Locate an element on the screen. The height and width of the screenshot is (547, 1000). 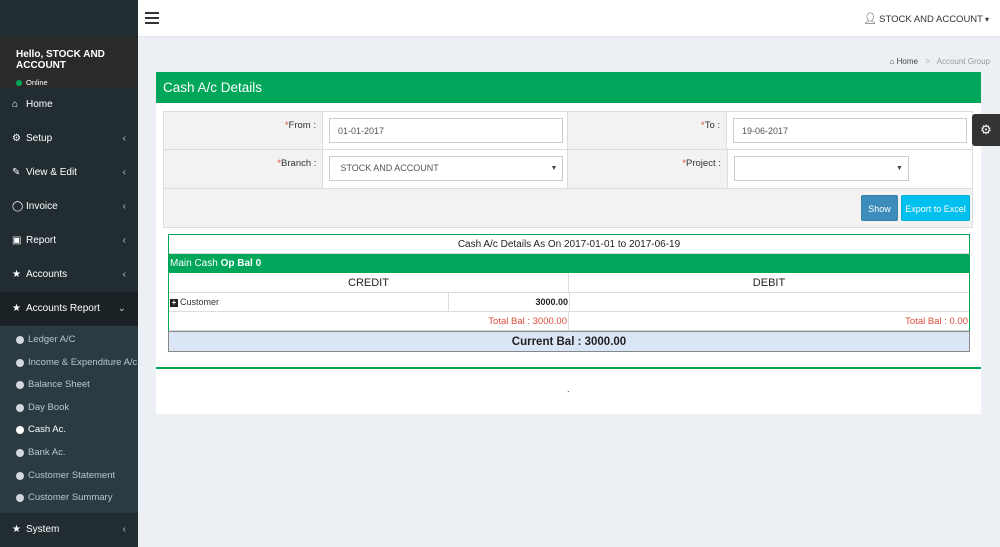
sidebar-item-system: ★ System ‹ is located at coordinates (69, 529).